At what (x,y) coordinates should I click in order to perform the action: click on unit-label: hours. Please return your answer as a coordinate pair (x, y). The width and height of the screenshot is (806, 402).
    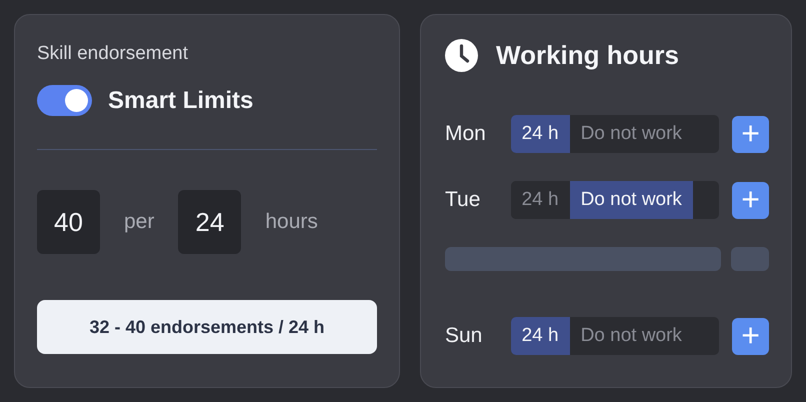
    Looking at the image, I should click on (291, 222).